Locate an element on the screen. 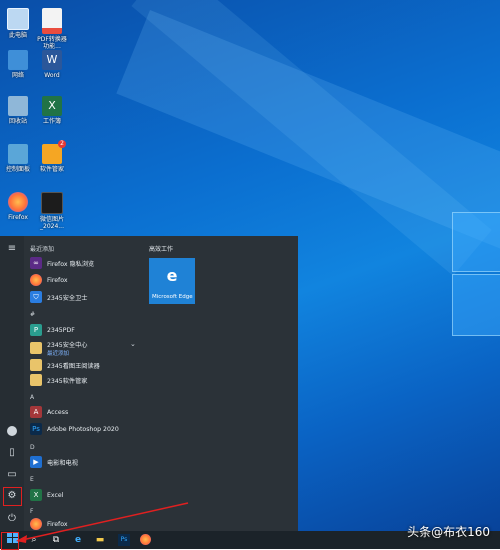 This screenshot has height=550, width=500. settings-highlight-box is located at coordinates (12, 496).